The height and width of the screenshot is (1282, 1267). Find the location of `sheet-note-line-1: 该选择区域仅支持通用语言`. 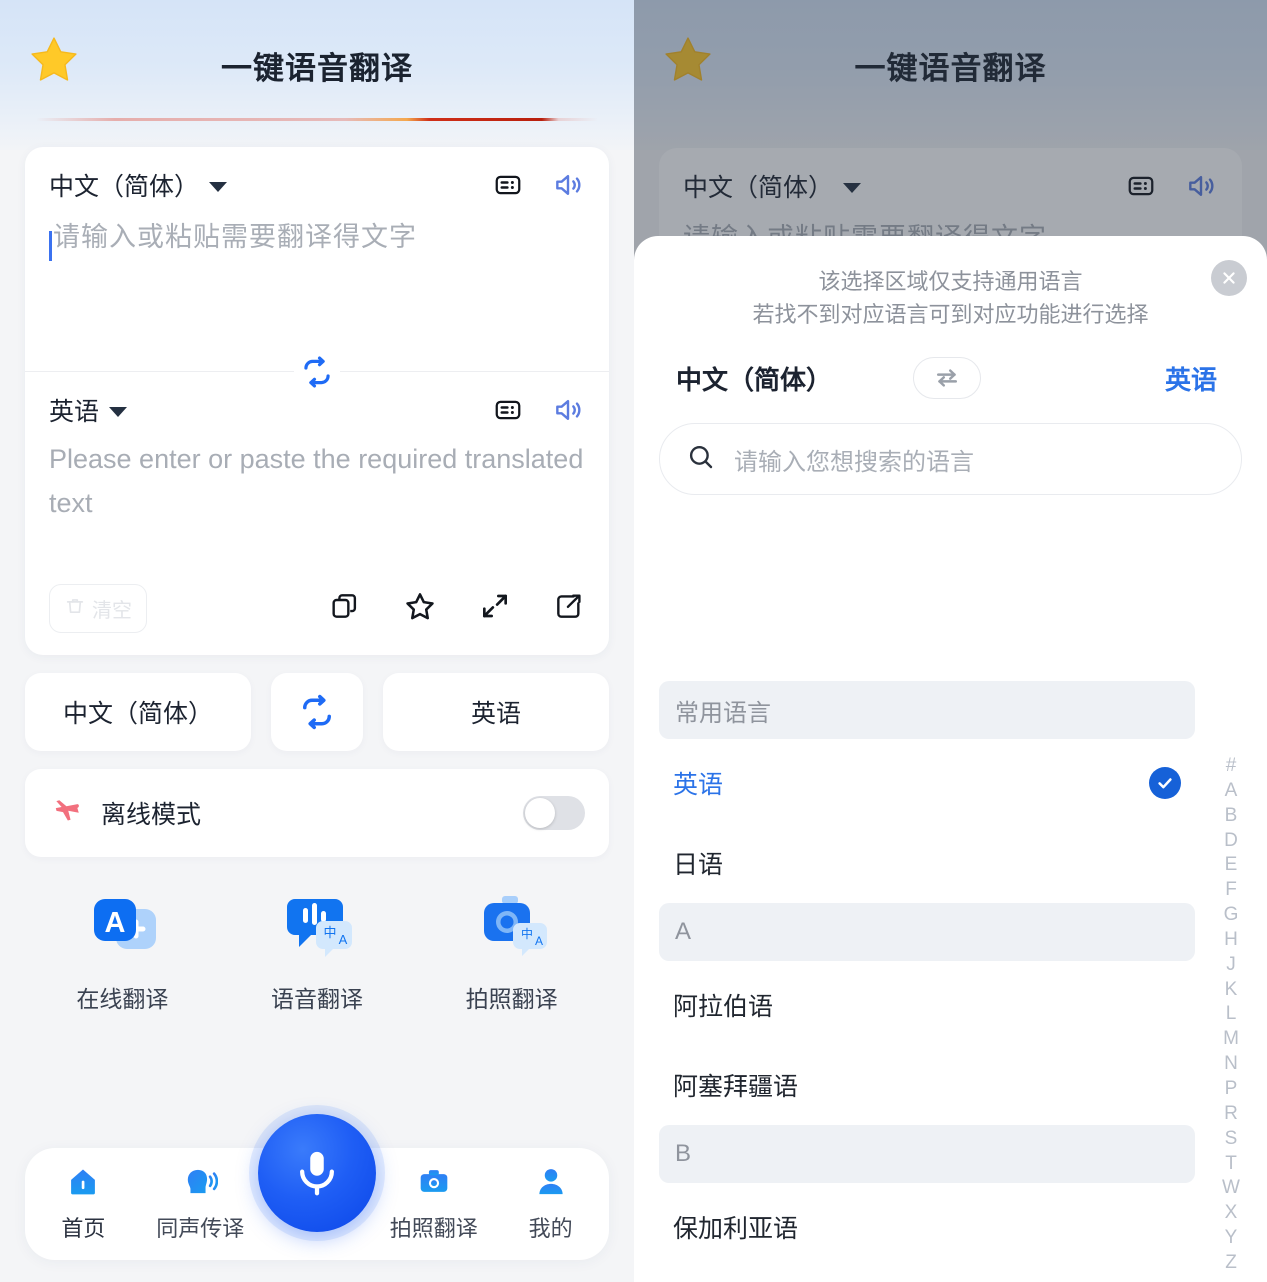

sheet-note-line-1: 该选择区域仅支持通用语言 is located at coordinates (950, 281).